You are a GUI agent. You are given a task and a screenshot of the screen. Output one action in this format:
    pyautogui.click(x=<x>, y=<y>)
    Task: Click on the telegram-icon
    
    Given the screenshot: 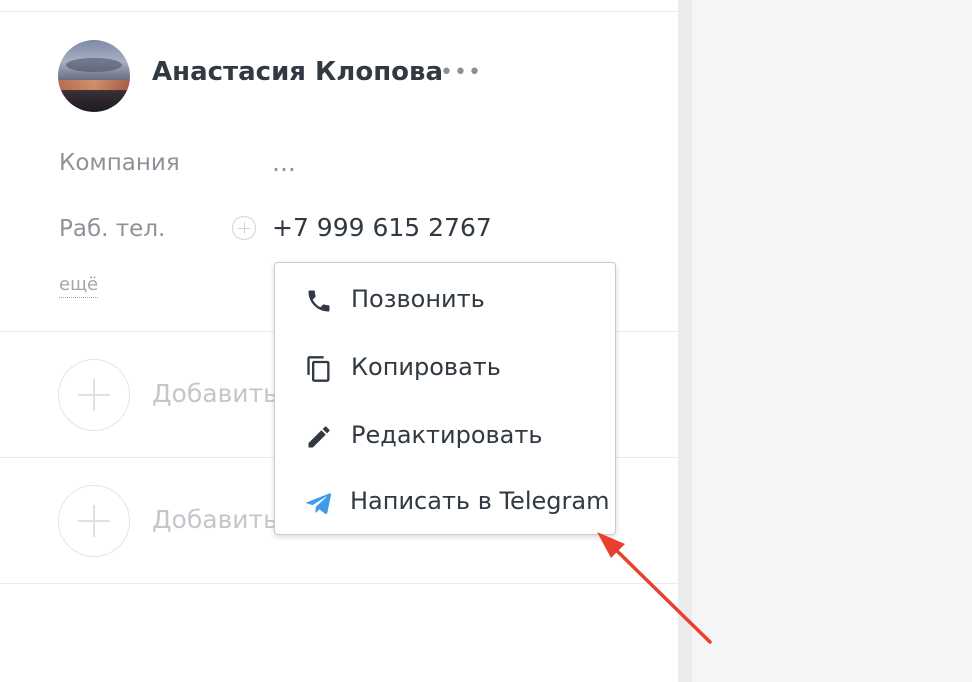 What is the action you would take?
    pyautogui.click(x=318, y=504)
    